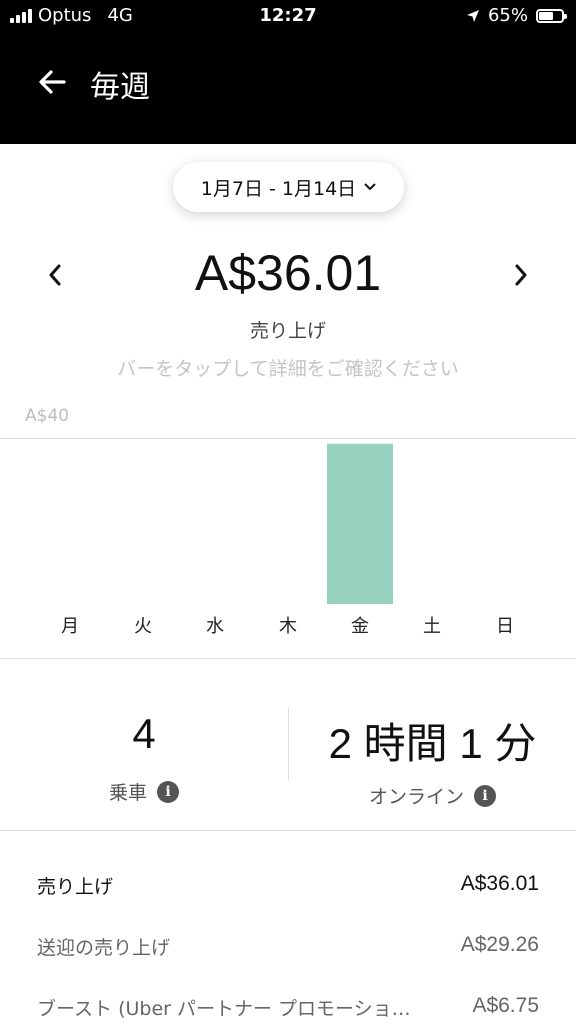 The height and width of the screenshot is (1034, 576). I want to click on total-earnings: A$36.01, so click(288, 273).